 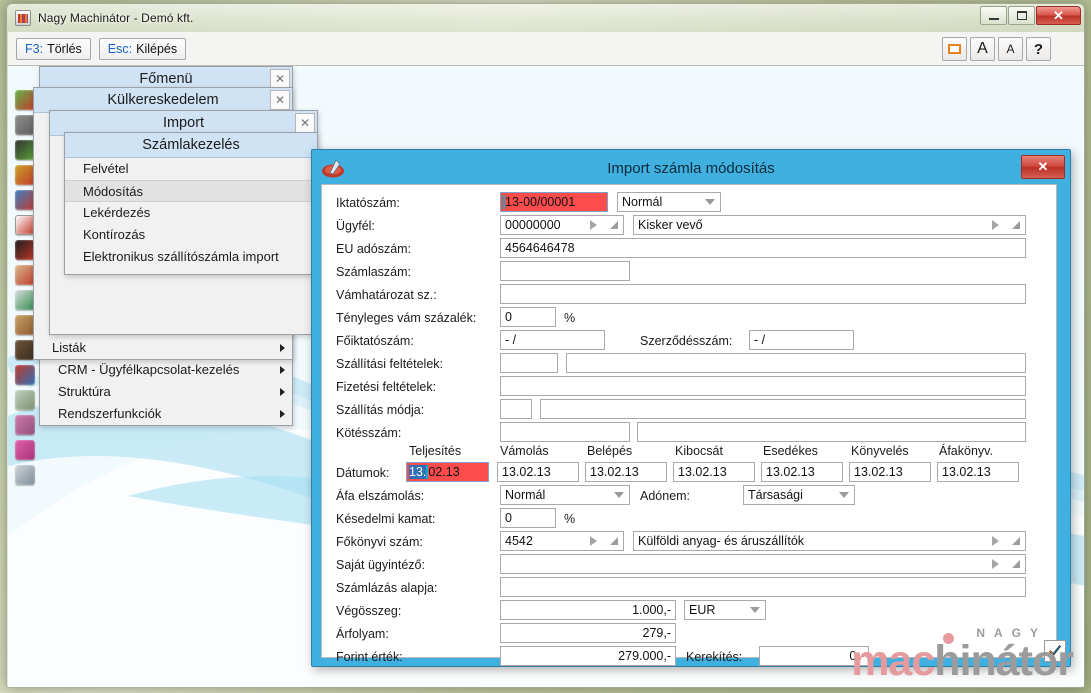 I want to click on field-vamhatarozat, so click(x=763, y=294).